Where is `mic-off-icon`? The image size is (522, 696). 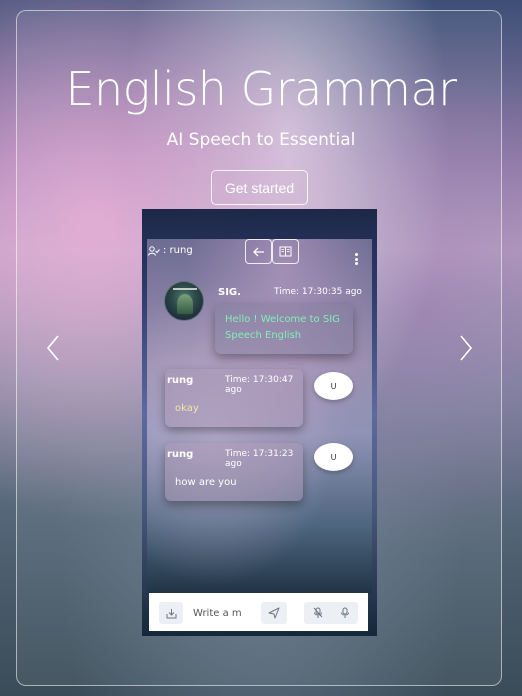
mic-off-icon is located at coordinates (317, 612).